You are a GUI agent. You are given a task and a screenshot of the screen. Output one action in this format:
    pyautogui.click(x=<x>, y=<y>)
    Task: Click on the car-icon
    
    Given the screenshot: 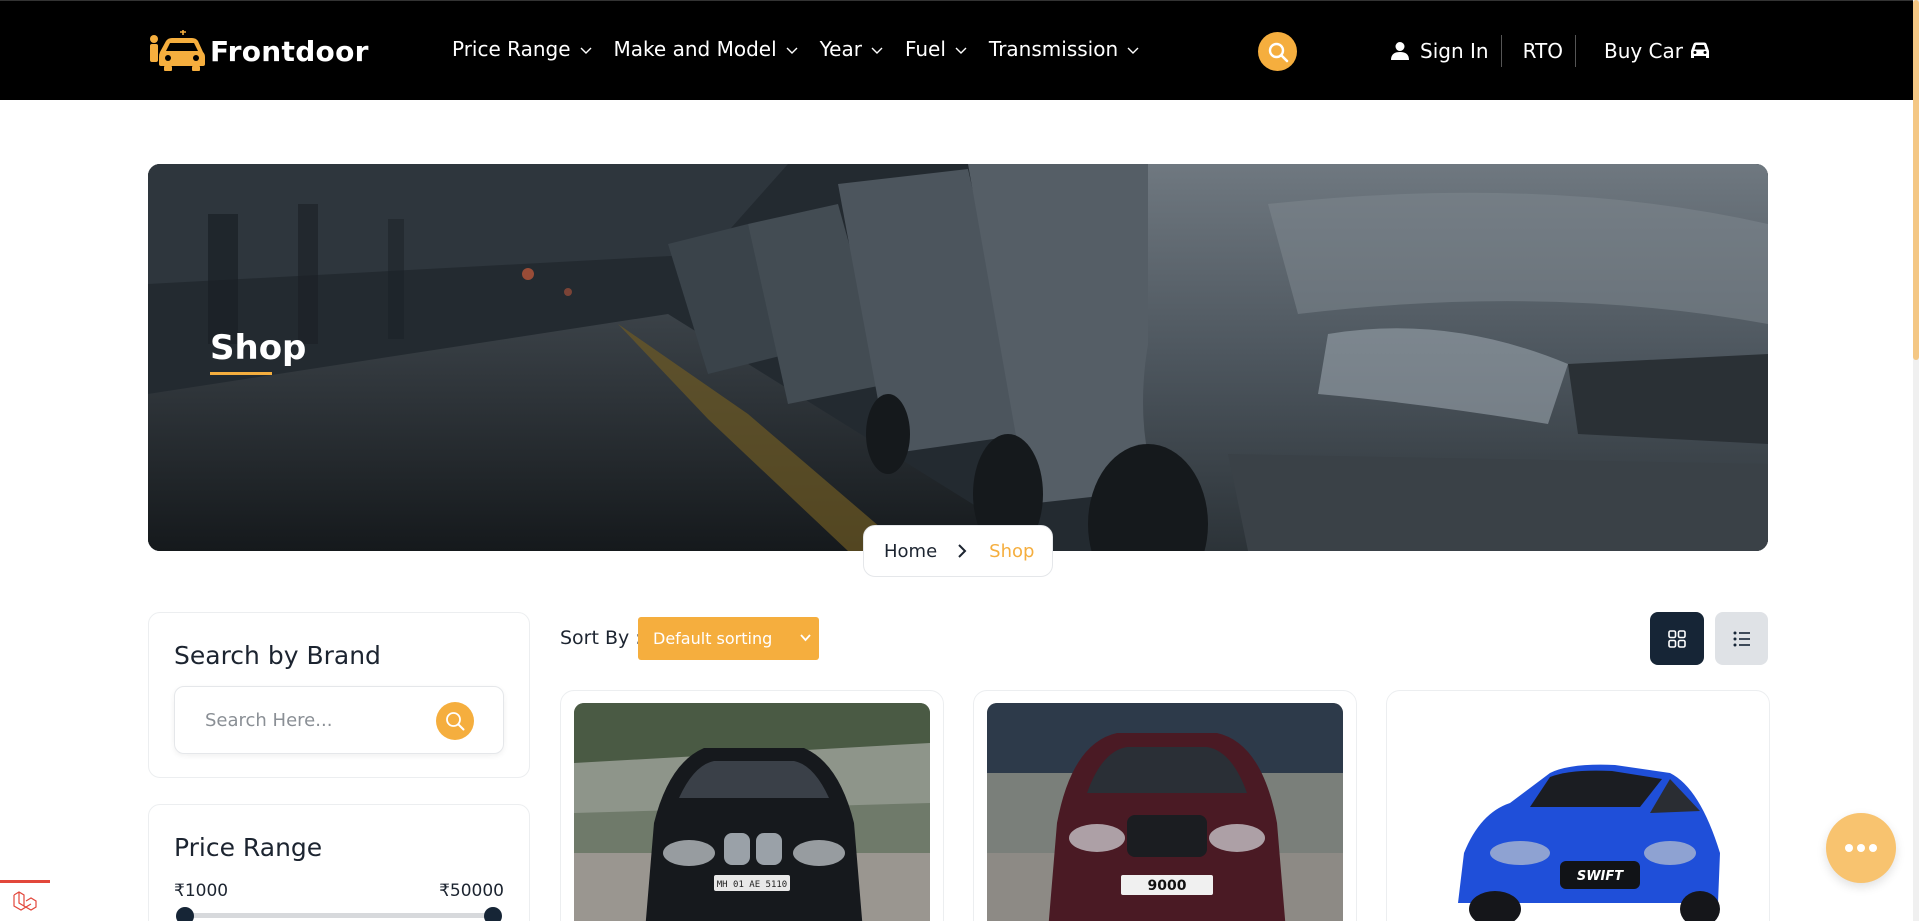 What is the action you would take?
    pyautogui.click(x=1700, y=50)
    